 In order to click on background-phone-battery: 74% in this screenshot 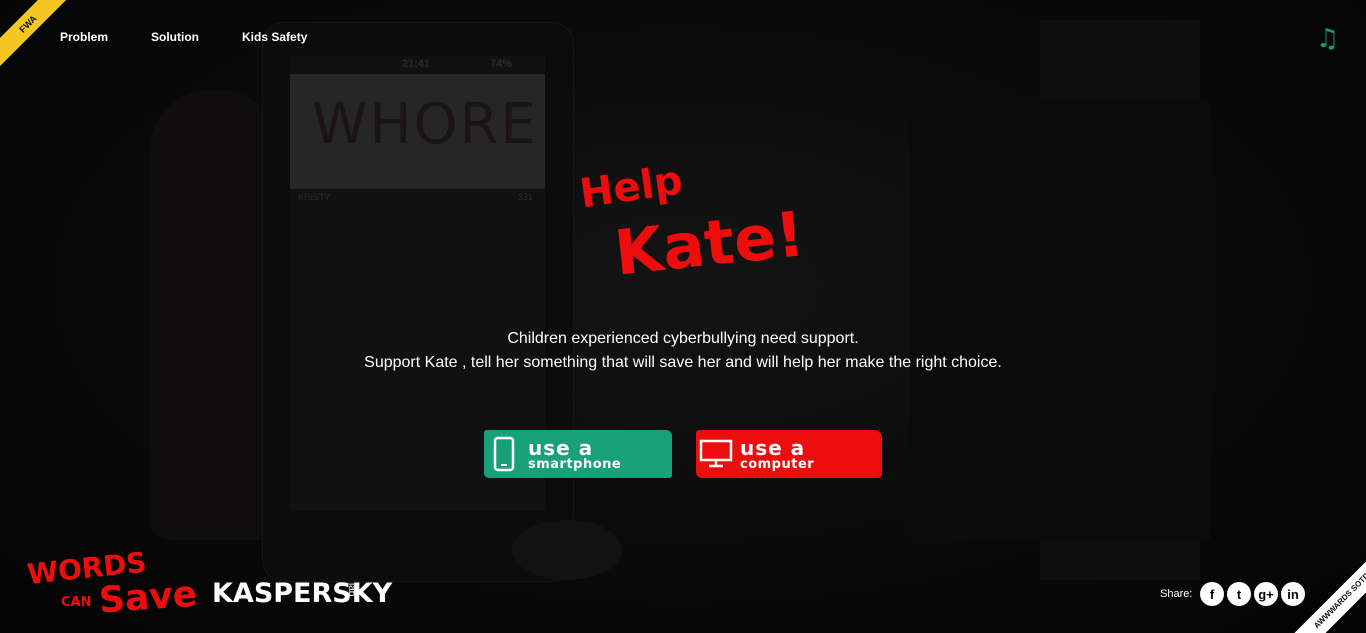, I will do `click(501, 64)`.